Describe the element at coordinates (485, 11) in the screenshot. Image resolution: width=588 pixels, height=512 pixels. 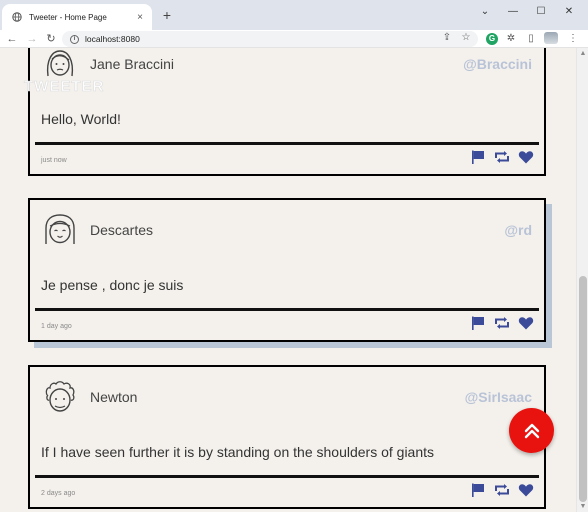
I see `tab-search-icon: ⌄` at that location.